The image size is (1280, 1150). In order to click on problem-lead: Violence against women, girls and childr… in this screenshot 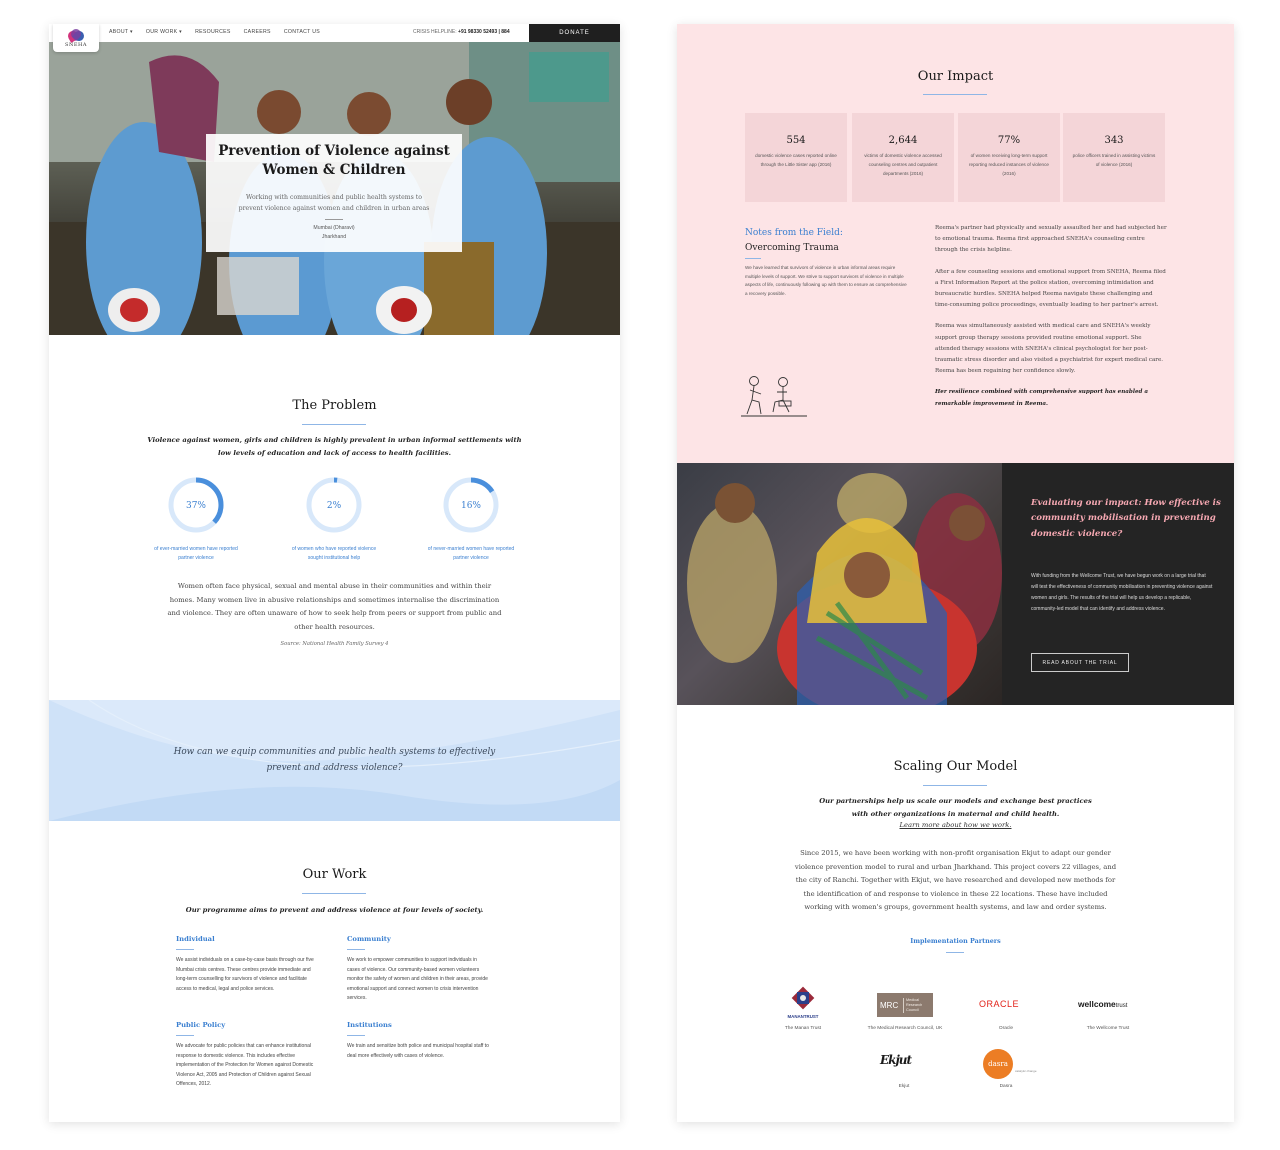, I will do `click(334, 447)`.